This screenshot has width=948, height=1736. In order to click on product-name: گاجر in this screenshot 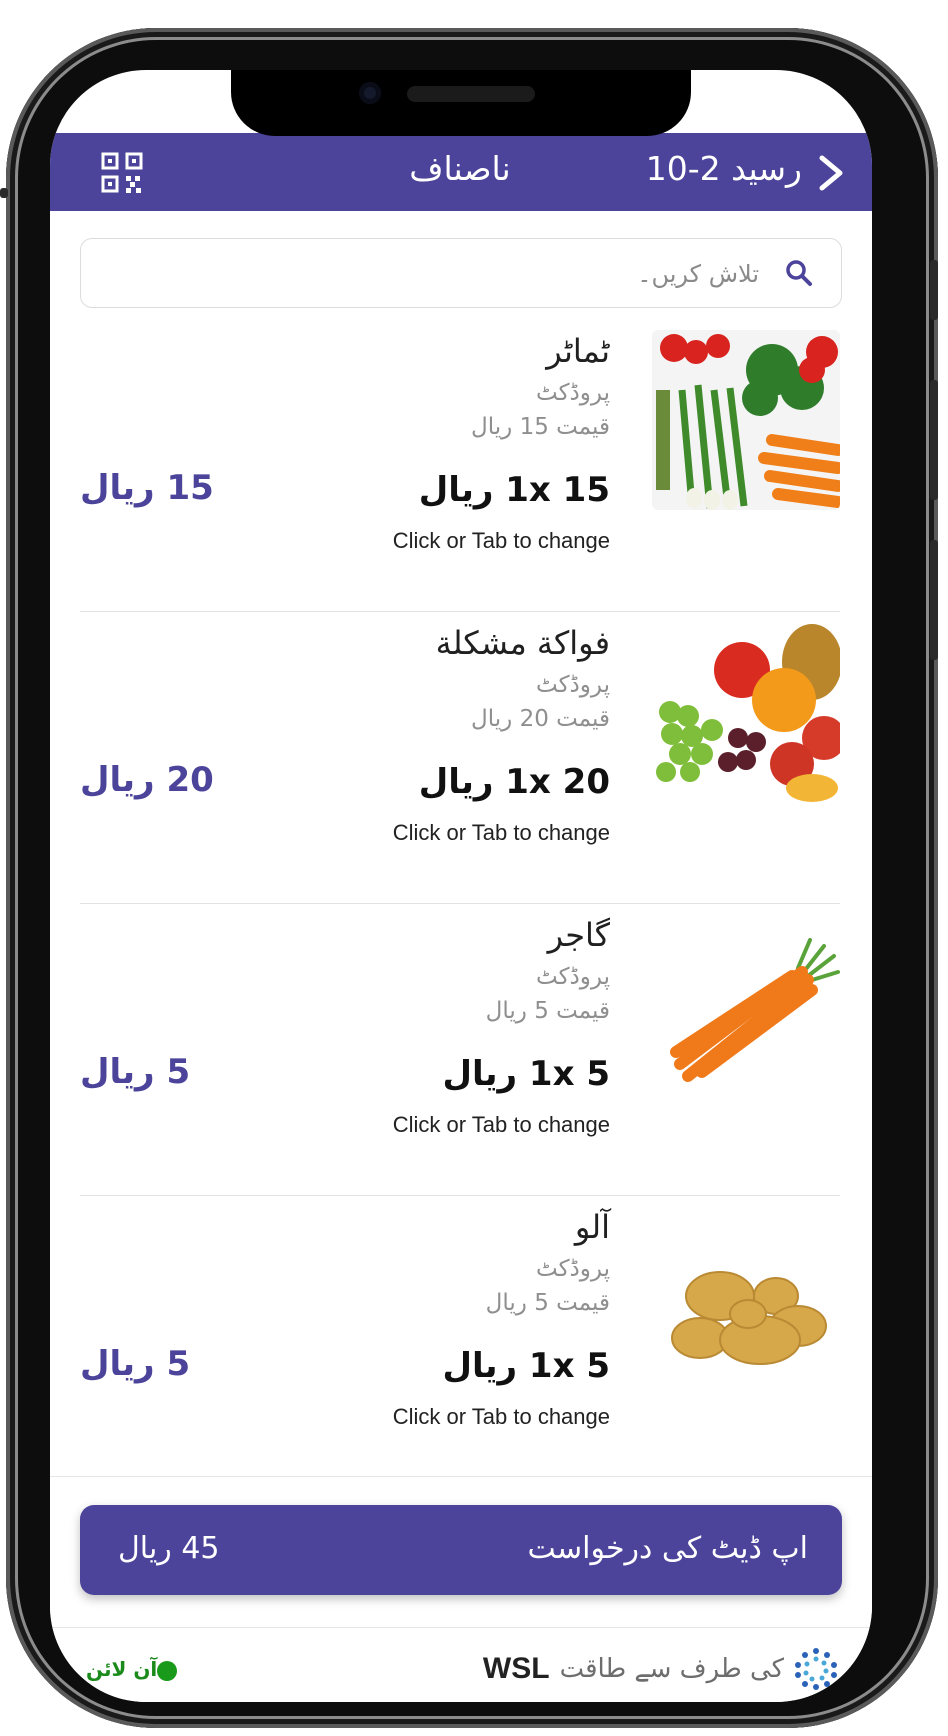, I will do `click(578, 935)`.